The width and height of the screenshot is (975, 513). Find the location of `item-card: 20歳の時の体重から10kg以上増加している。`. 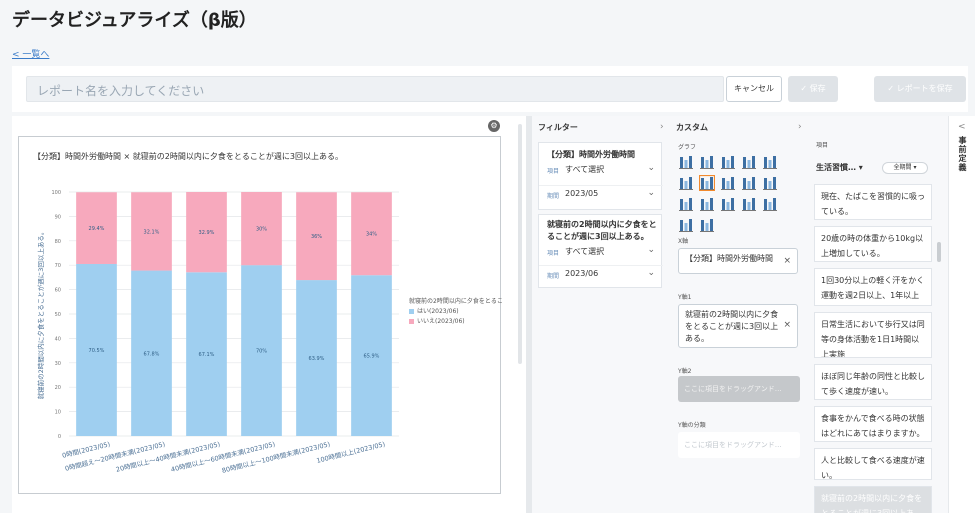

item-card: 20歳の時の体重から10kg以上増加している。 is located at coordinates (873, 244).